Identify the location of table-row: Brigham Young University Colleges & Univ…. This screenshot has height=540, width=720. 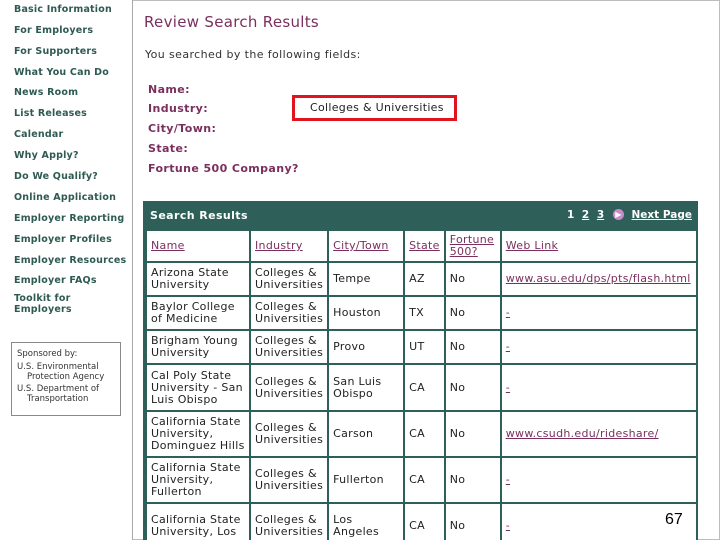
(421, 347).